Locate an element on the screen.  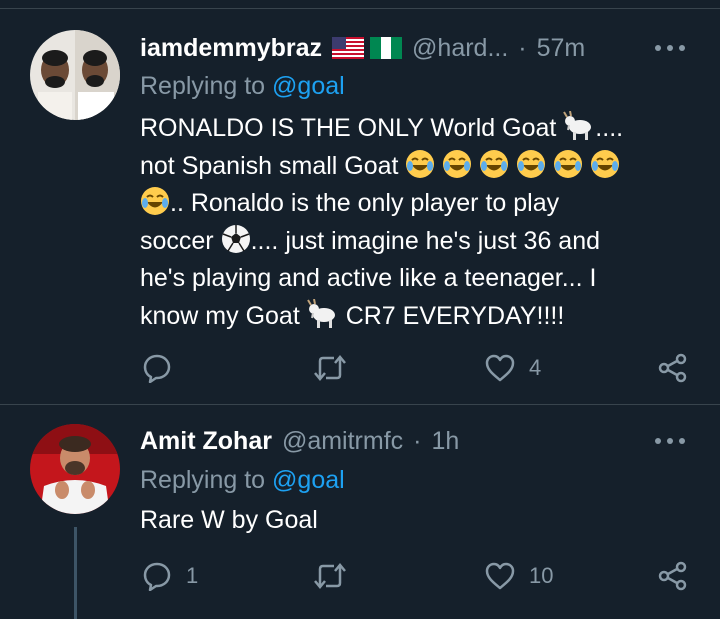
author-name: Amit Zohar is located at coordinates (206, 441).